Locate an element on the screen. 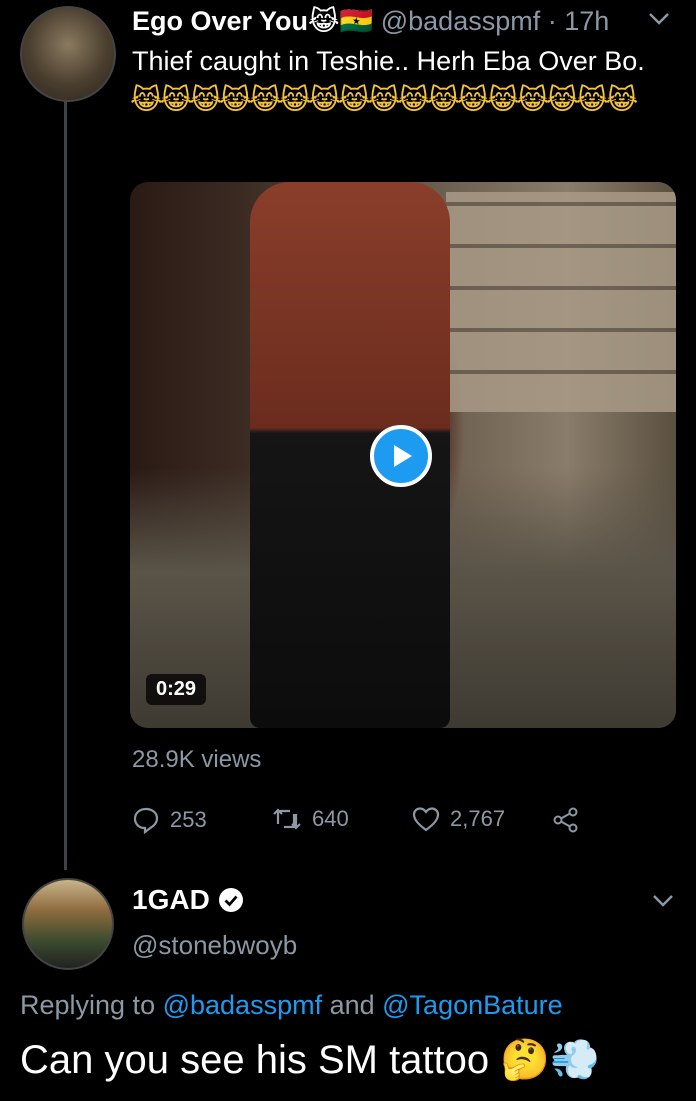  reply-icon is located at coordinates (146, 820).